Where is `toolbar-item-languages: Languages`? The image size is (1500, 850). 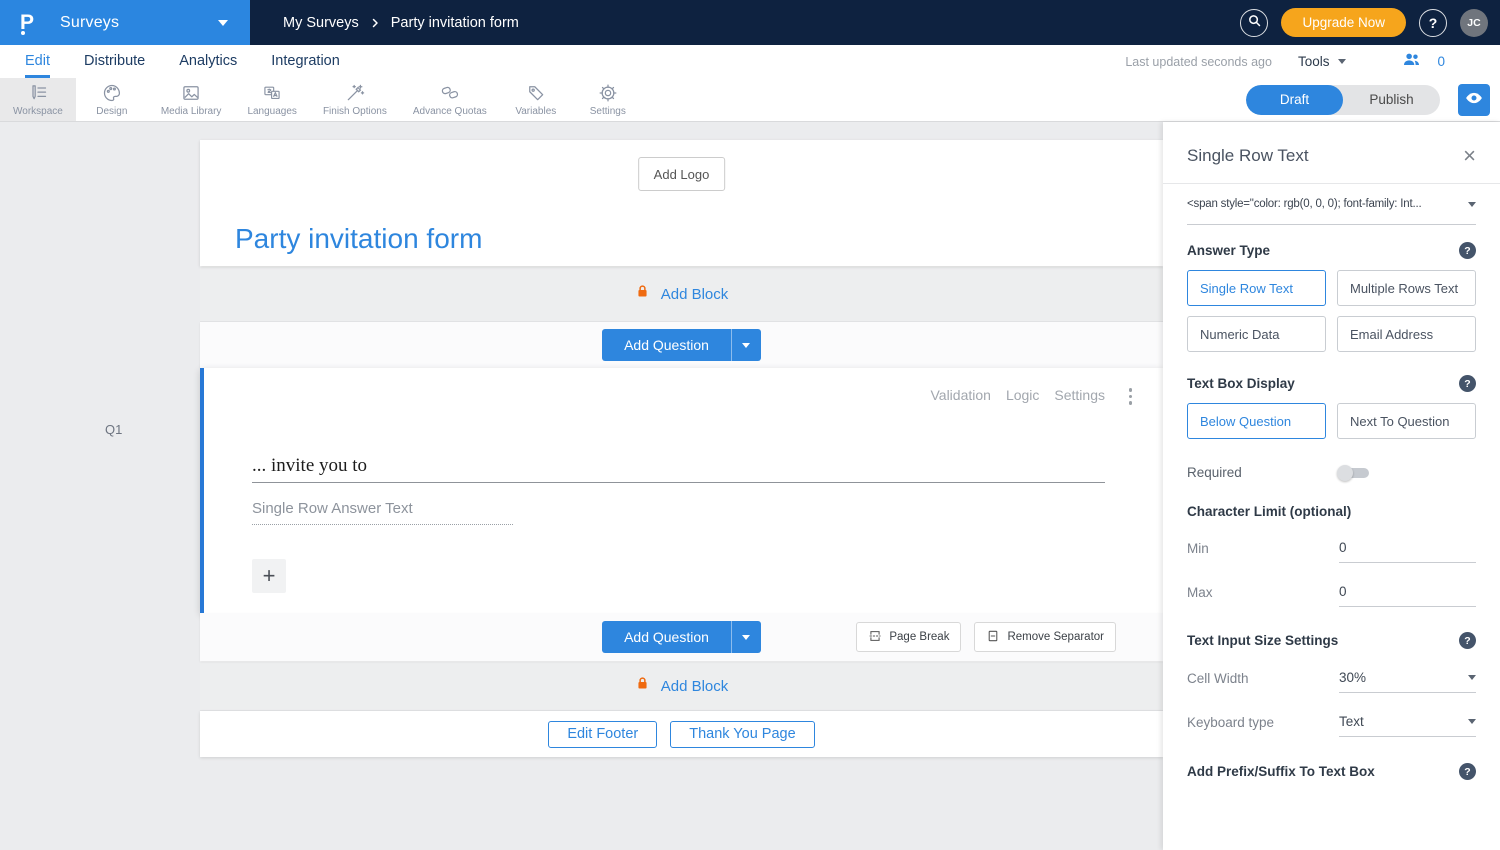 toolbar-item-languages: Languages is located at coordinates (272, 99).